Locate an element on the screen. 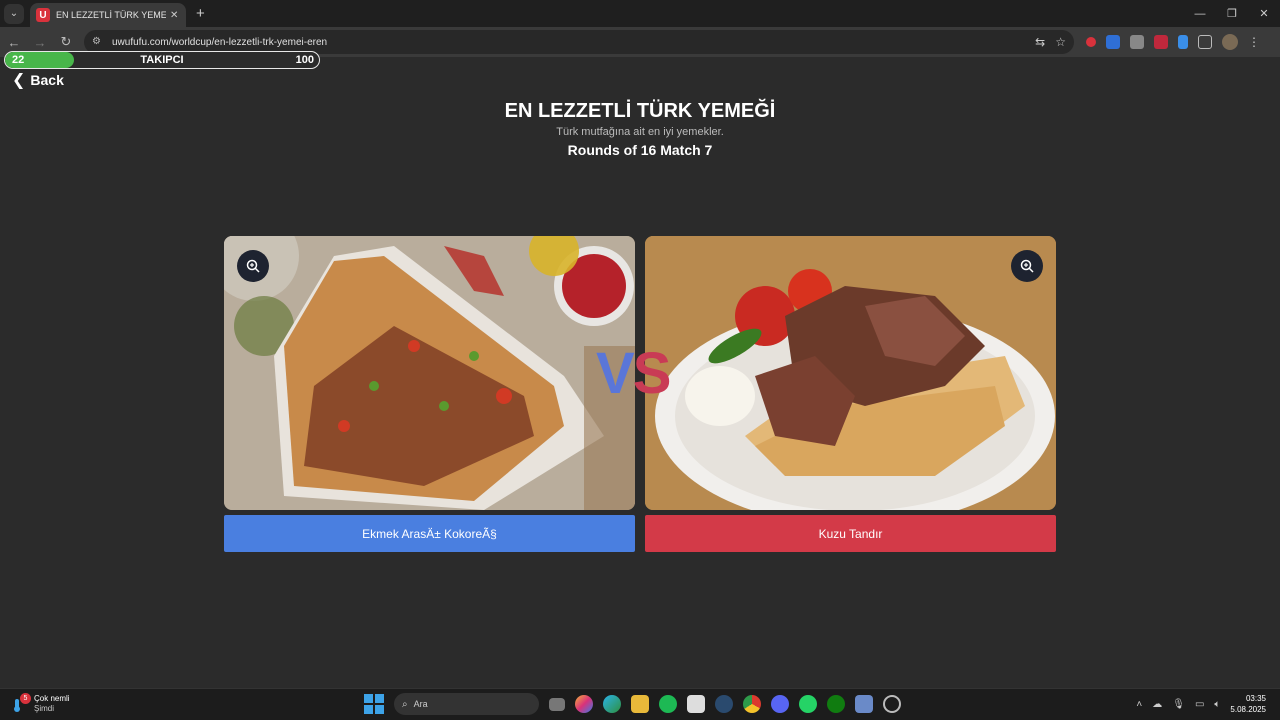 The height and width of the screenshot is (720, 1280). window-controls: — ❐ ✕ is located at coordinates (1232, 13).